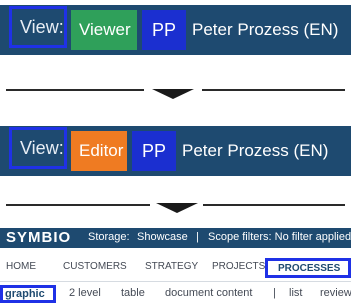  Describe the element at coordinates (104, 30) in the screenshot. I see `viewer-mode-button: Viewer` at that location.